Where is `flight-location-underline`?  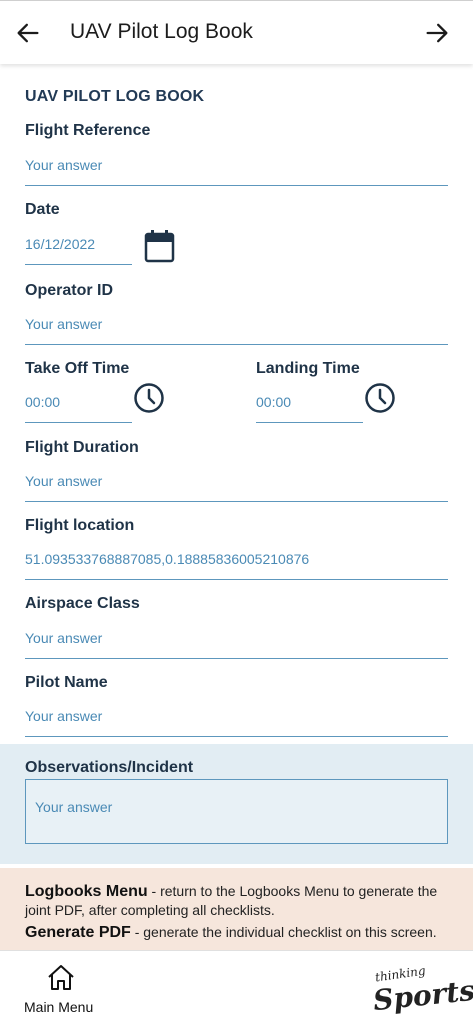 flight-location-underline is located at coordinates (236, 579).